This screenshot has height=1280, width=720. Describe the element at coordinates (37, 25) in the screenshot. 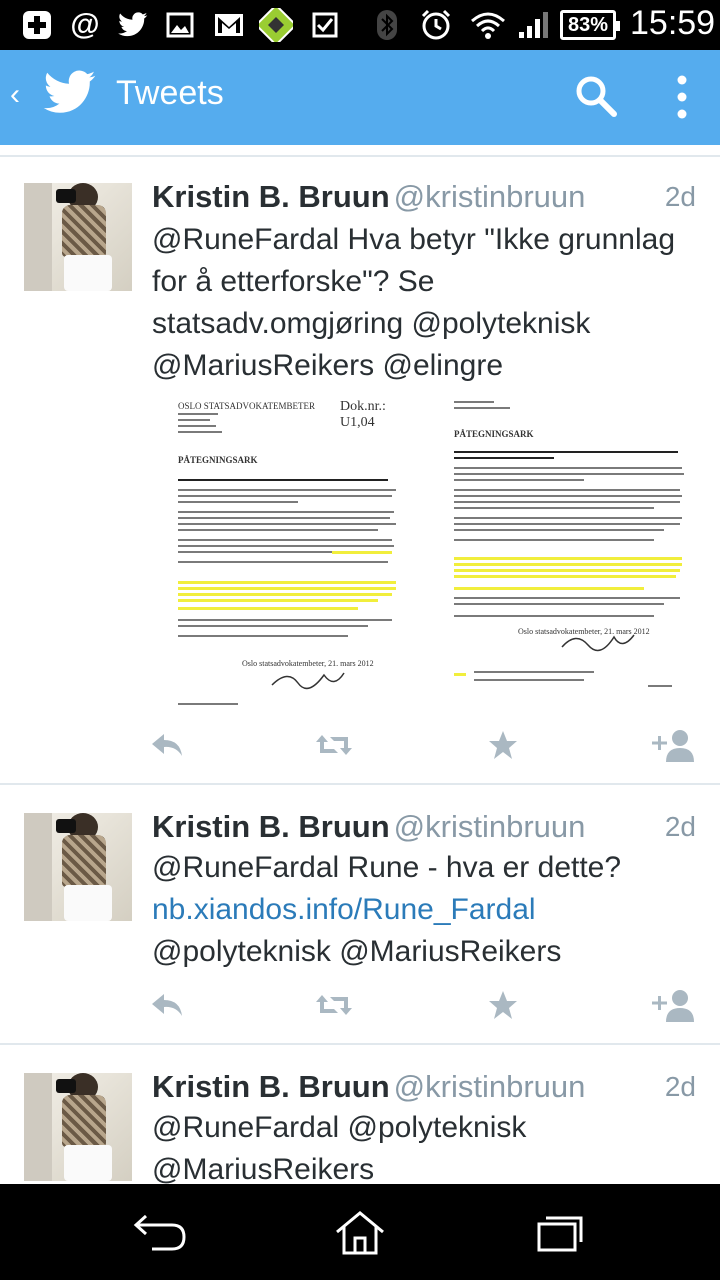

I see `plus-app-icon` at that location.